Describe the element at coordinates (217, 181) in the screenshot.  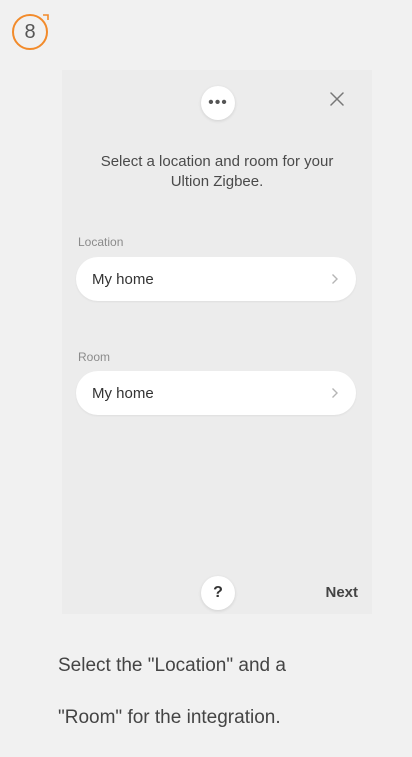
I see `title-line-2: Ultion Zigbee.` at that location.